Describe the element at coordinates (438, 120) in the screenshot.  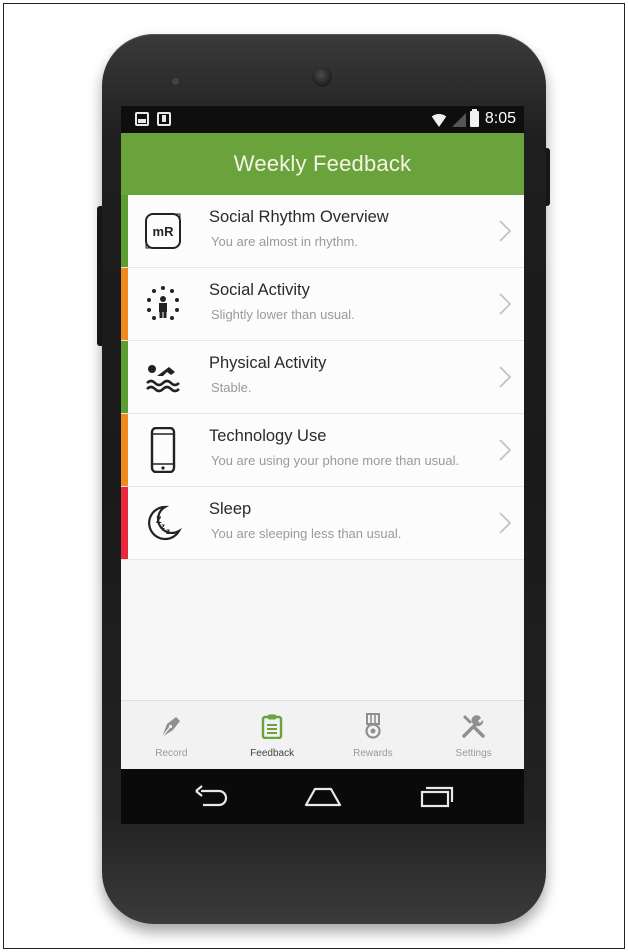
I see `wifi-icon` at that location.